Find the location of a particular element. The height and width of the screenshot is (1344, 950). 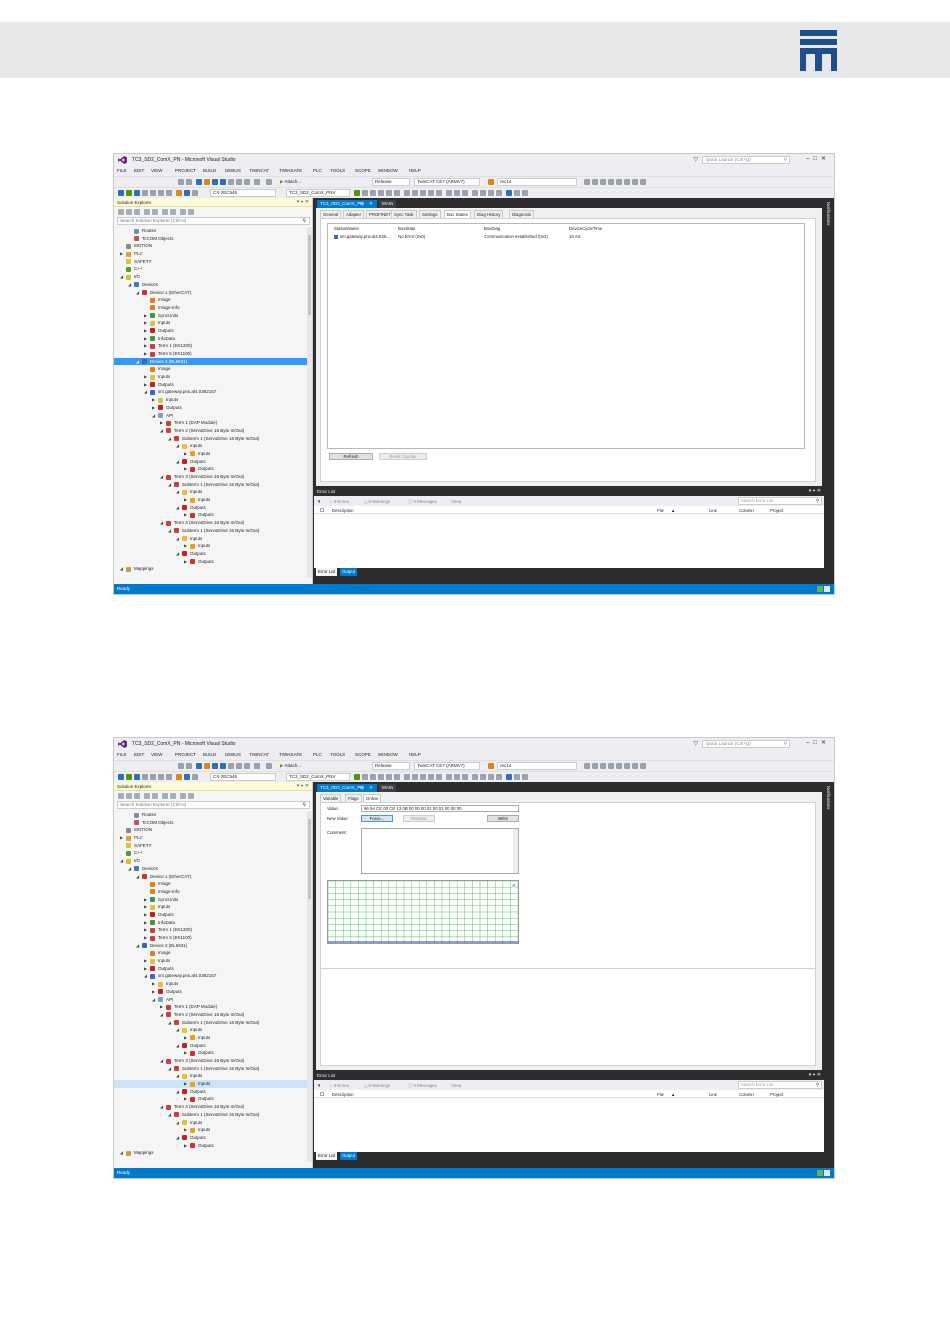

checkbox-column is located at coordinates (322, 1093).